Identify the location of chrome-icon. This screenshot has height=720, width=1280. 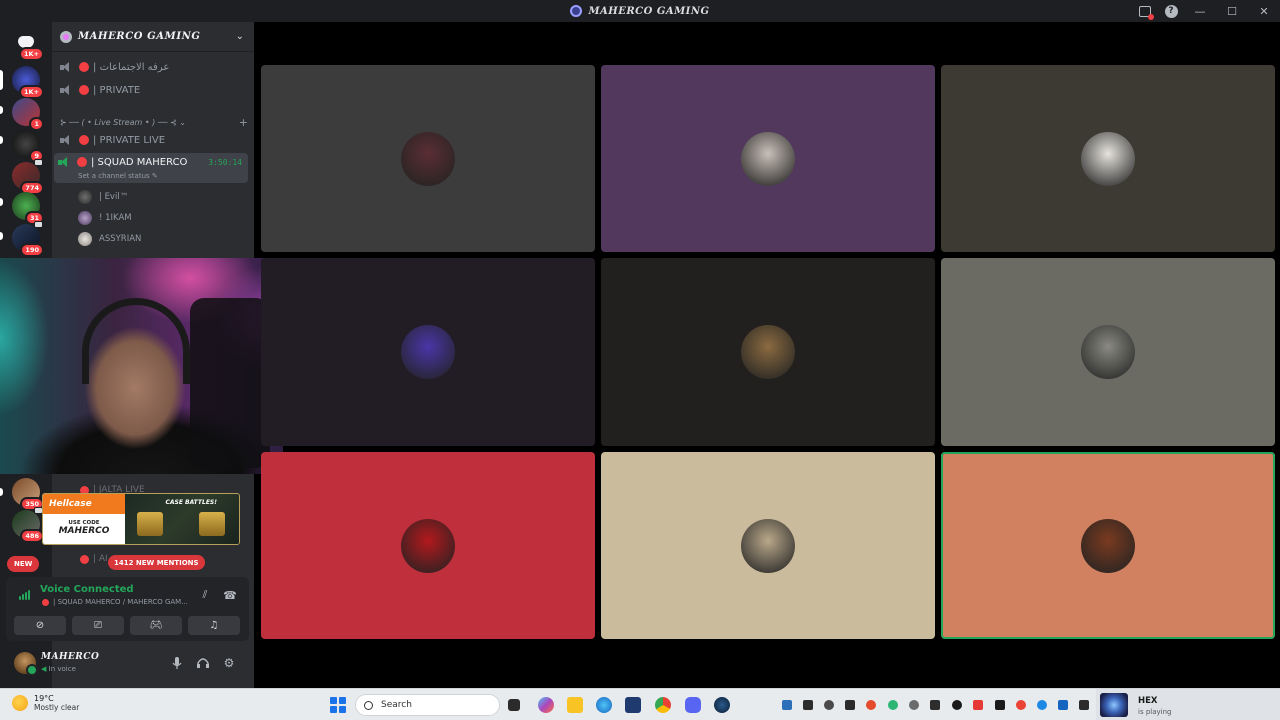
(663, 705).